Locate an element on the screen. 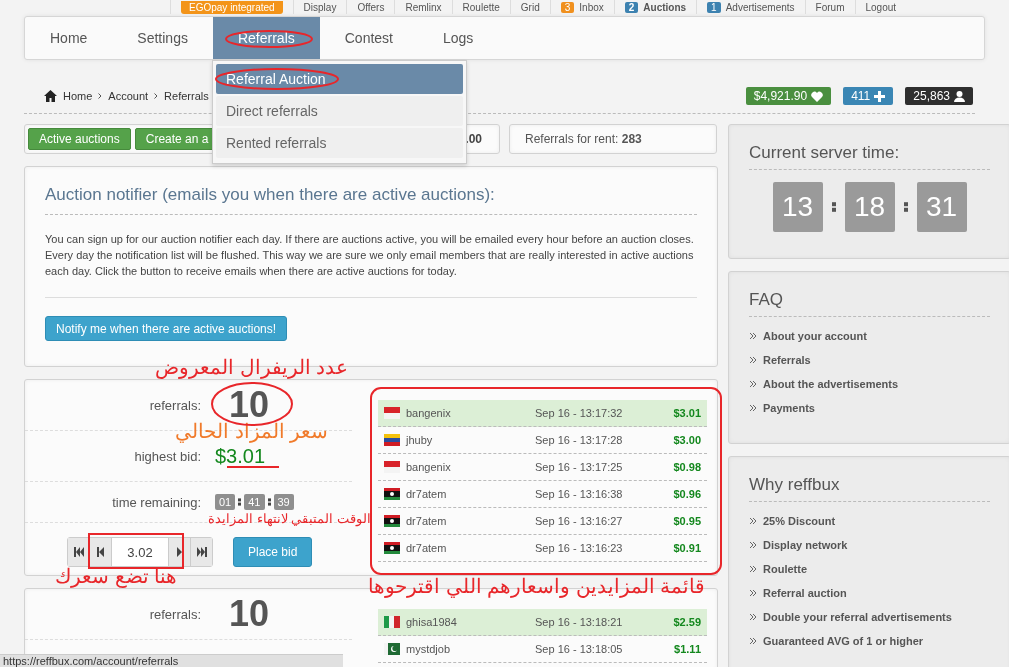 The image size is (1009, 667). bid-amount-field: 3.02 is located at coordinates (140, 552).